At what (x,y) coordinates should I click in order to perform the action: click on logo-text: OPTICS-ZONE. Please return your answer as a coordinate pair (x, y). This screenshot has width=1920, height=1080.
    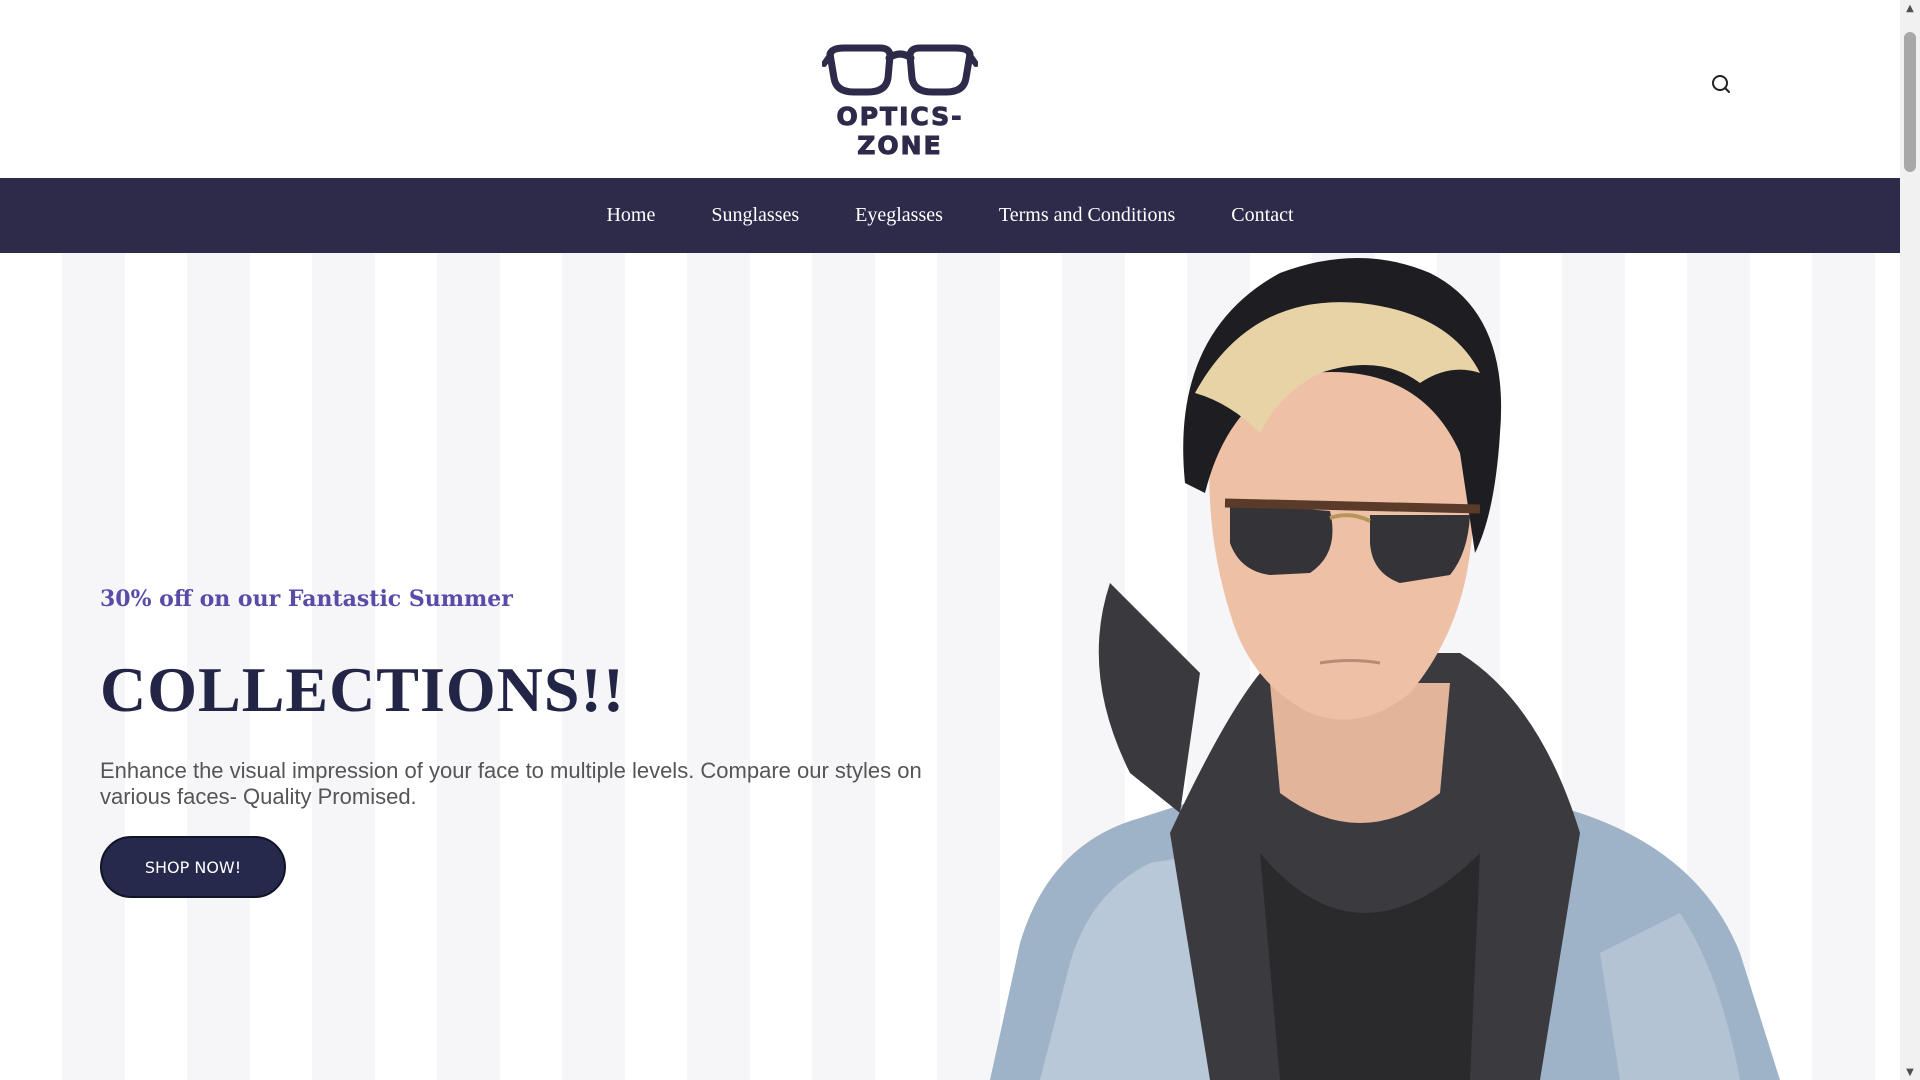
    Looking at the image, I should click on (900, 131).